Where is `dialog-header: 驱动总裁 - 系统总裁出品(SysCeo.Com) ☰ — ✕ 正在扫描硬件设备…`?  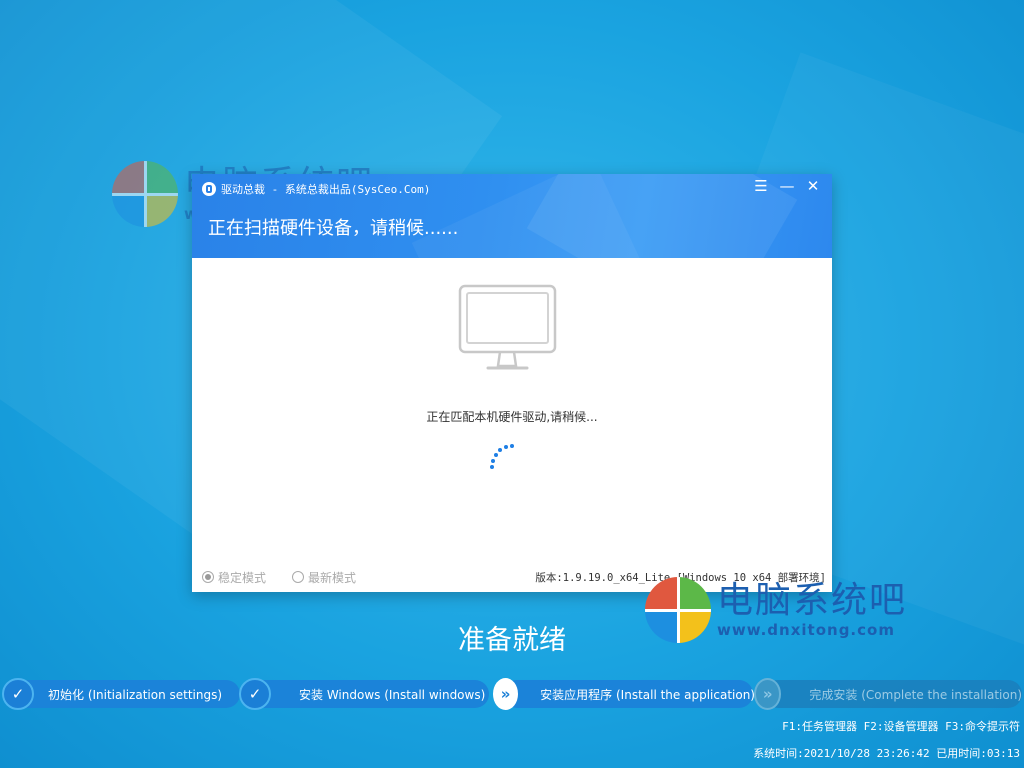 dialog-header: 驱动总裁 - 系统总裁出品(SysCeo.Com) ☰ — ✕ 正在扫描硬件设备… is located at coordinates (512, 216).